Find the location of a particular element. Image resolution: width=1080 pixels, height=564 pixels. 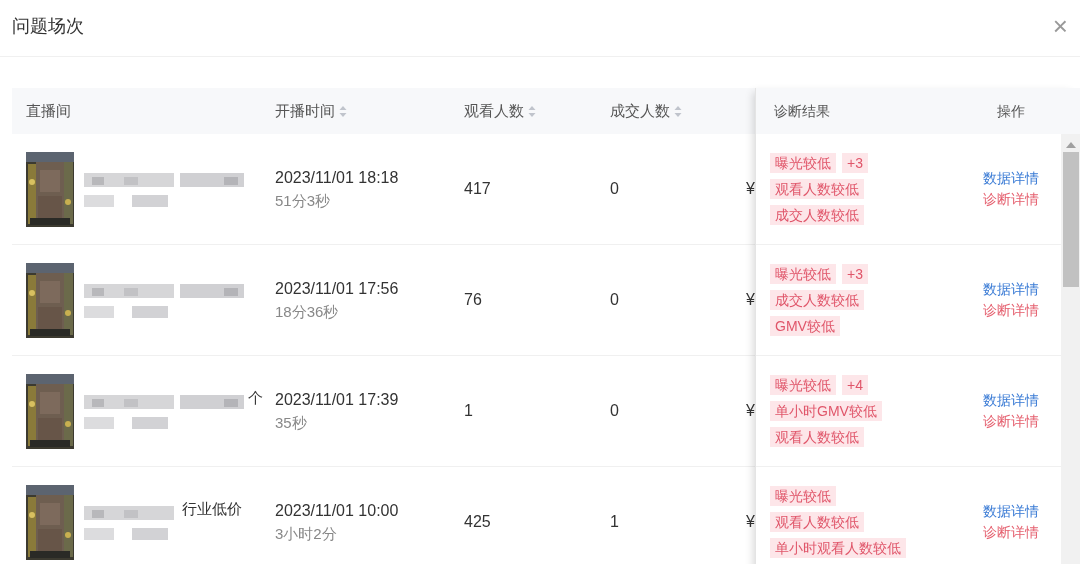

table-cell: 417 is located at coordinates (477, 188).